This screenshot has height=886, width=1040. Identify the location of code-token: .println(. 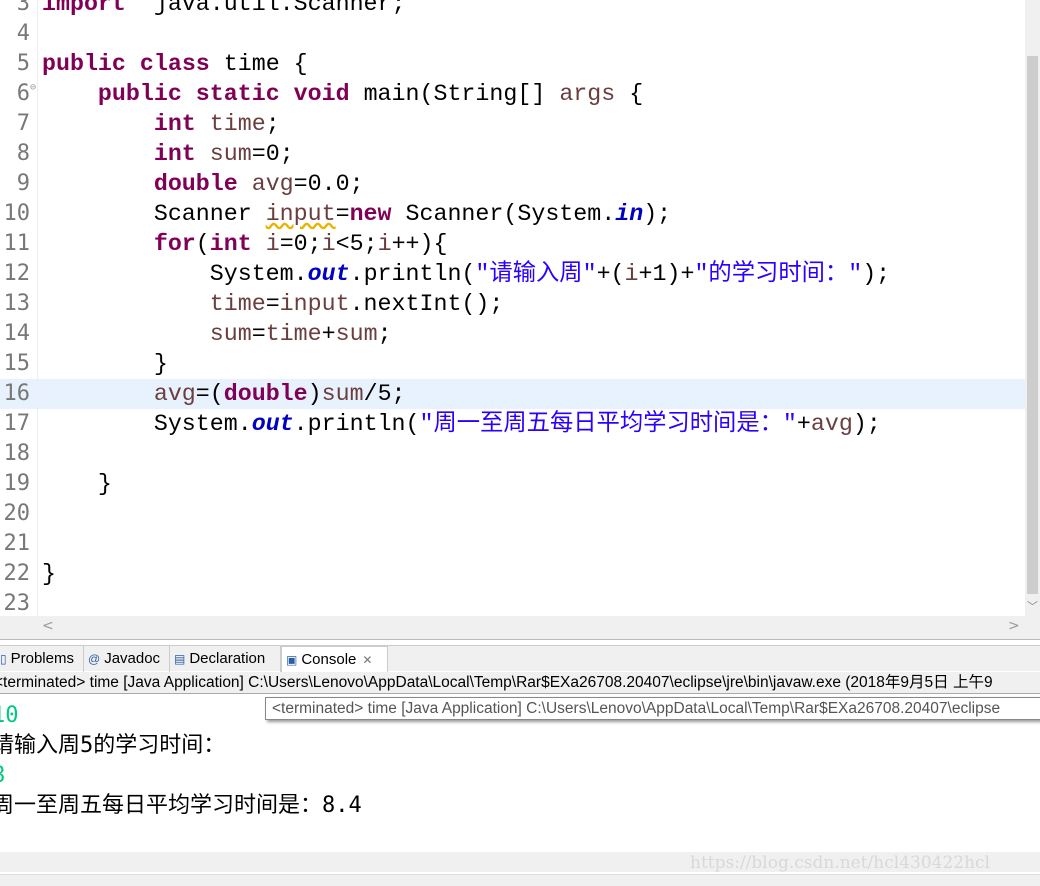
(356, 424).